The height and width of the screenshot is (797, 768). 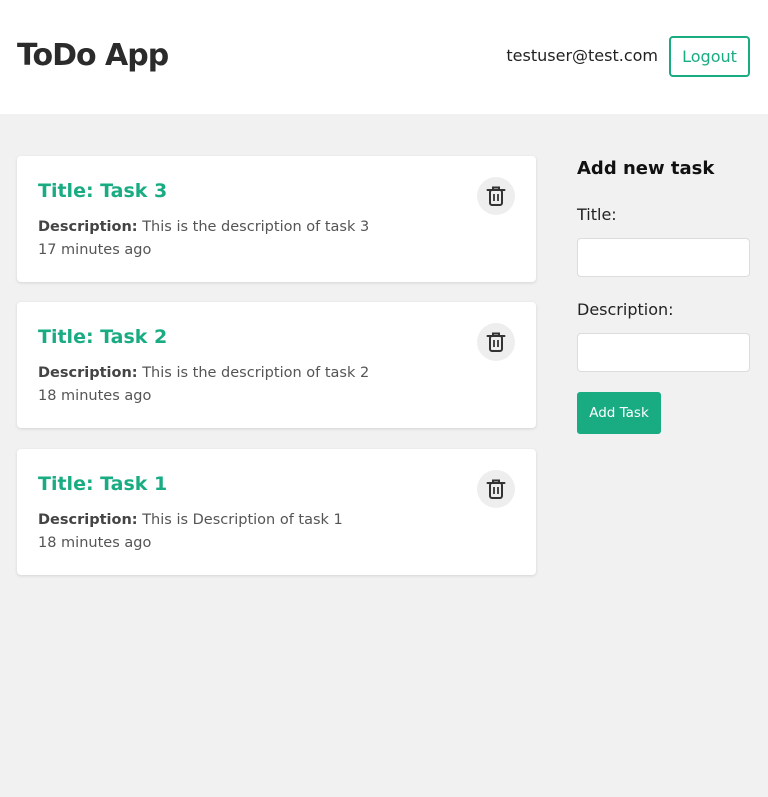 What do you see at coordinates (619, 413) in the screenshot?
I see `add-task-button: Add Task` at bounding box center [619, 413].